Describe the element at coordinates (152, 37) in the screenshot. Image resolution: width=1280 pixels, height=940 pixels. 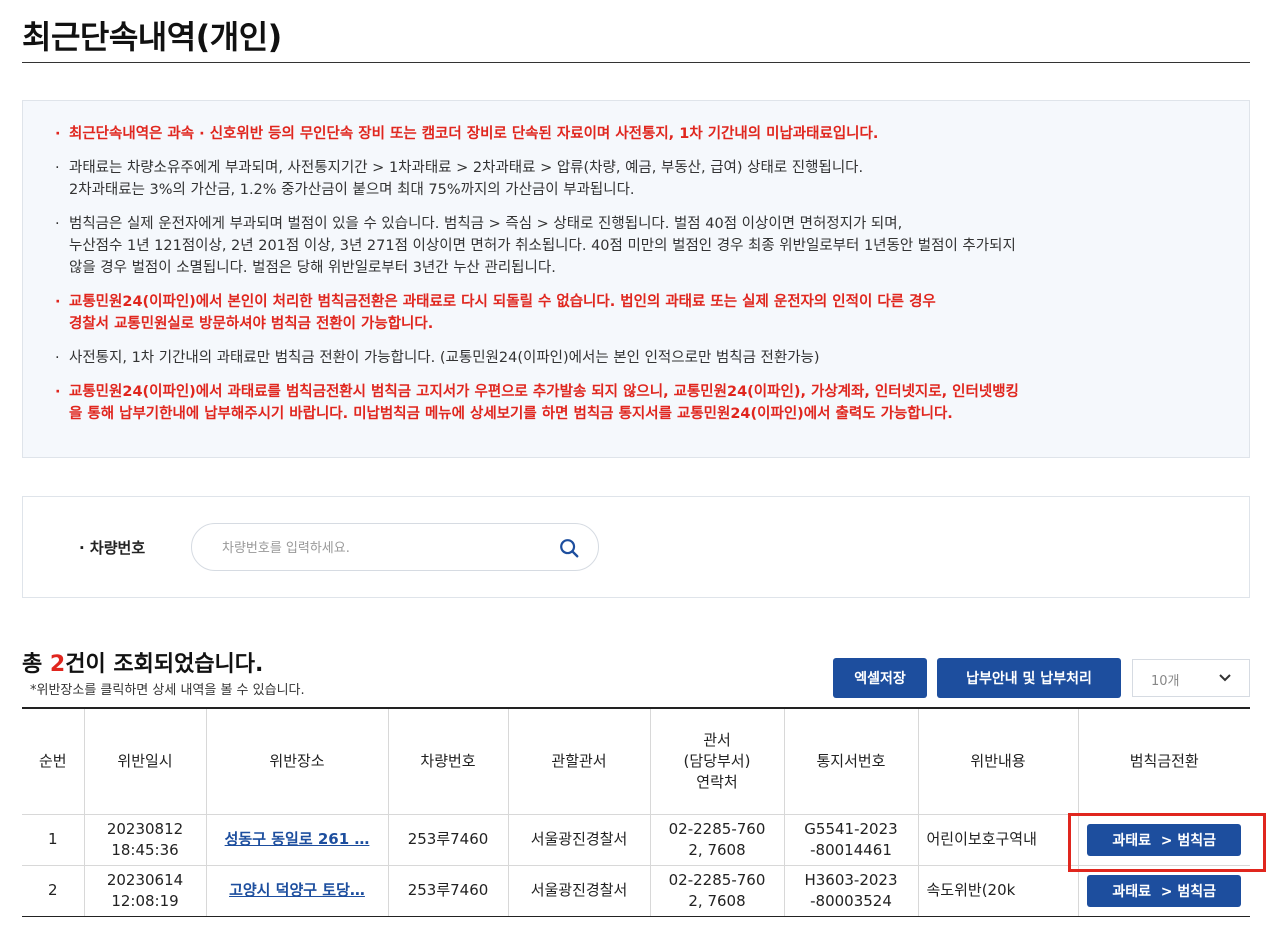
I see `page-title: 최근단속내역(개인)` at that location.